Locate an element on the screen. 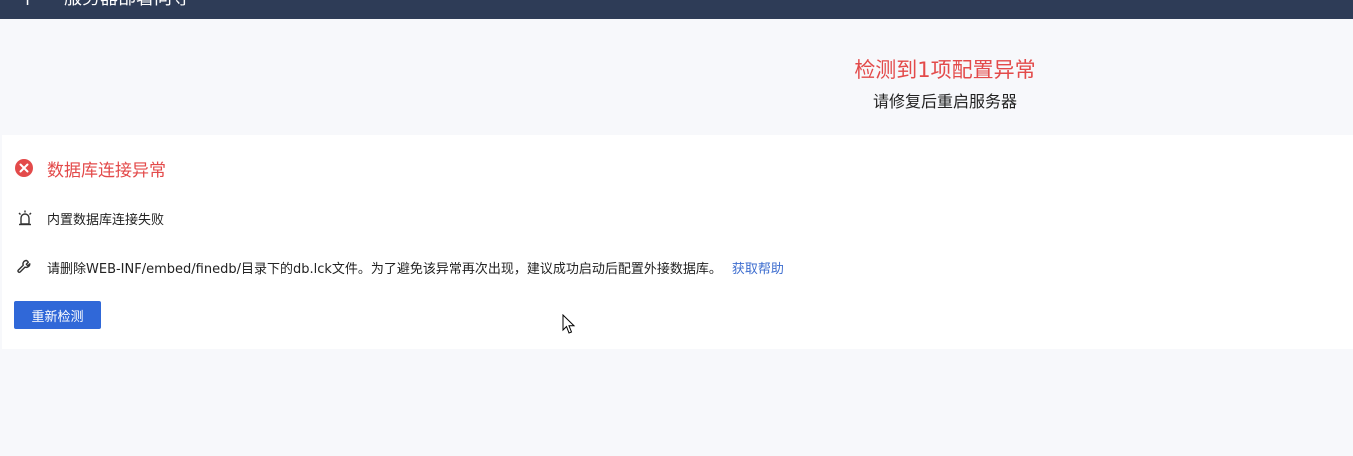  error-headline: 检测到1项配置异常 is located at coordinates (945, 70).